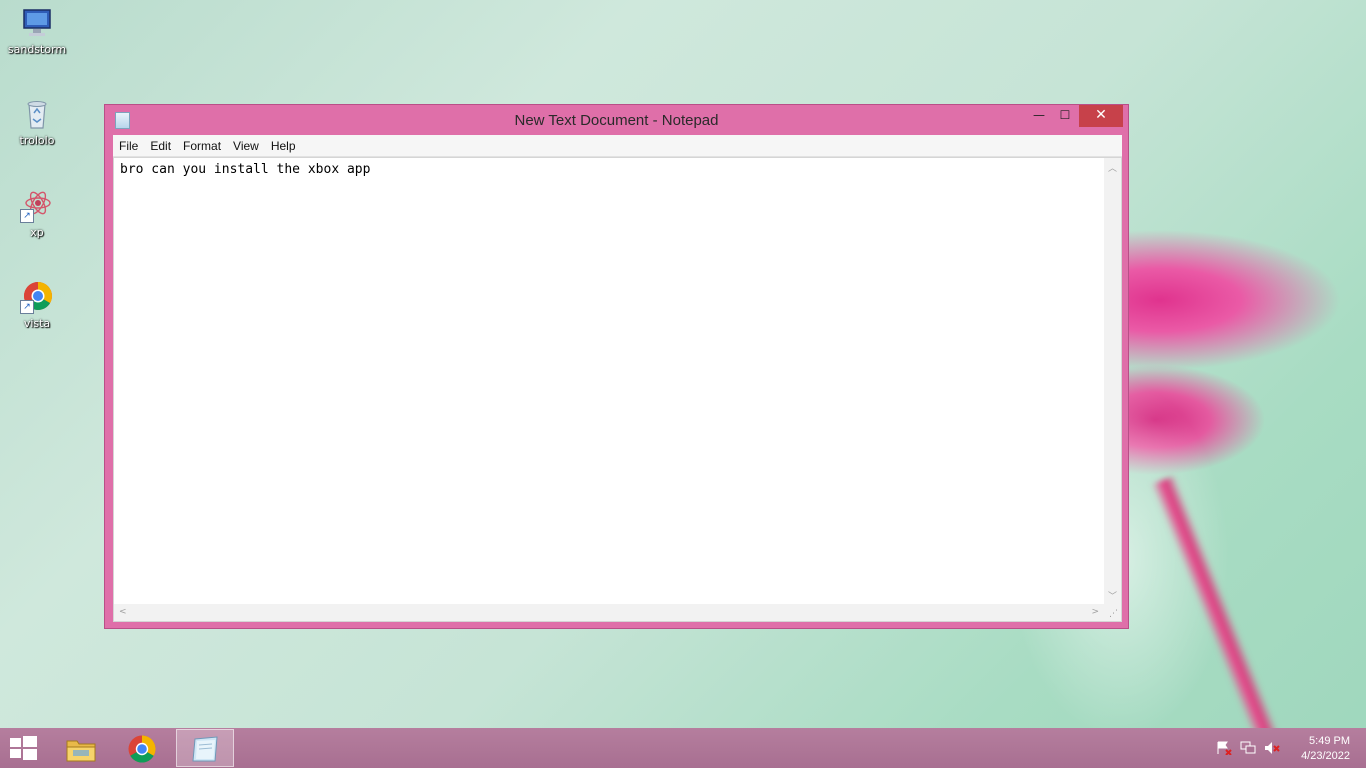 Image resolution: width=1366 pixels, height=768 pixels. I want to click on maximize-button: ☐, so click(1065, 116).